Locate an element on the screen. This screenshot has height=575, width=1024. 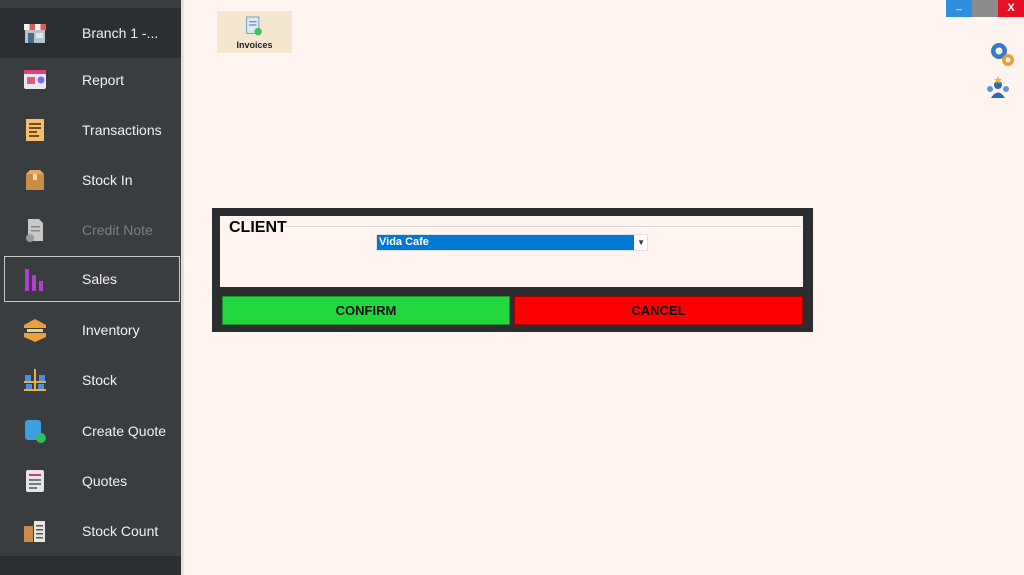
sidebar-item-stock: Stock is located at coordinates (90, 380).